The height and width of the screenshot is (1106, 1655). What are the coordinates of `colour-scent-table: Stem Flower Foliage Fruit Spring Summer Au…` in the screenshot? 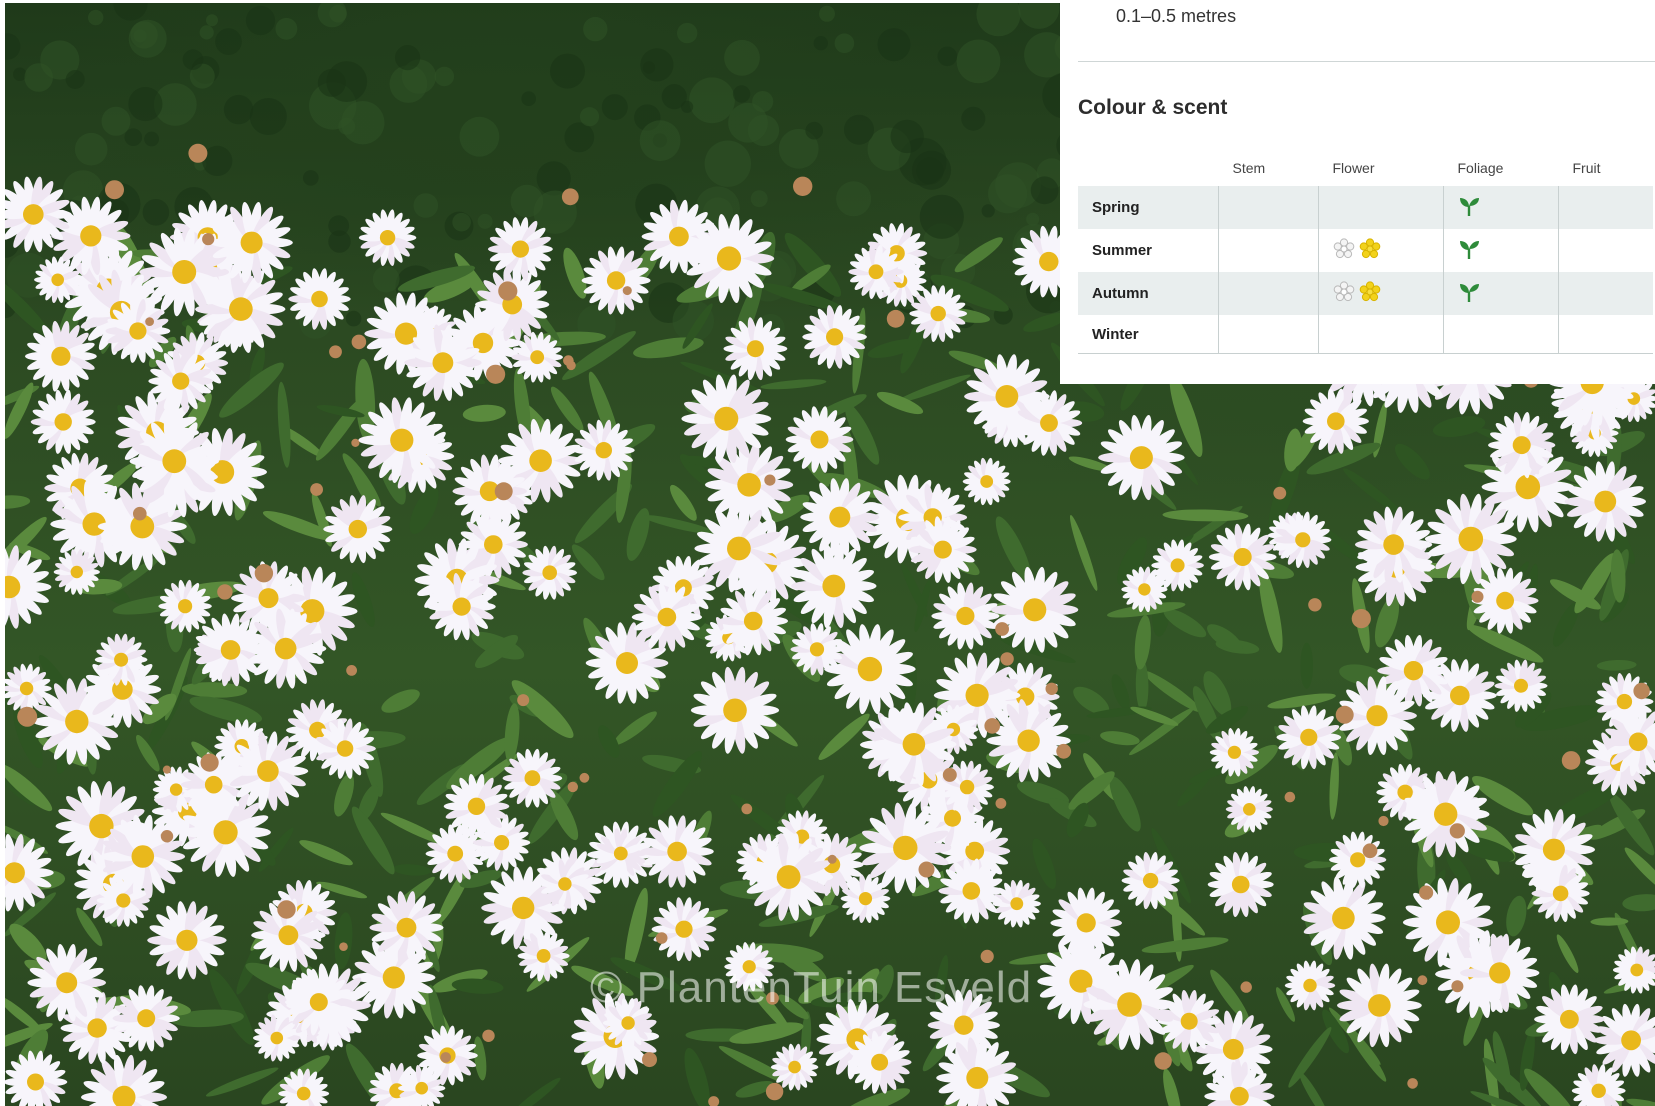 It's located at (1365, 252).